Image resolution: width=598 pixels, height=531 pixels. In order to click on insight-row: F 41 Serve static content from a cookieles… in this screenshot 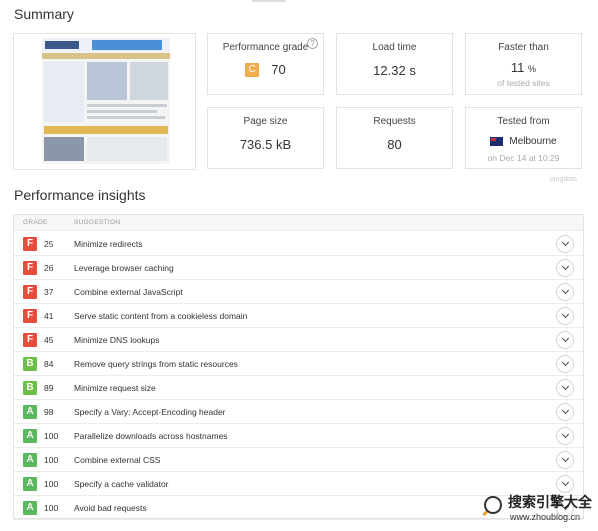, I will do `click(298, 316)`.